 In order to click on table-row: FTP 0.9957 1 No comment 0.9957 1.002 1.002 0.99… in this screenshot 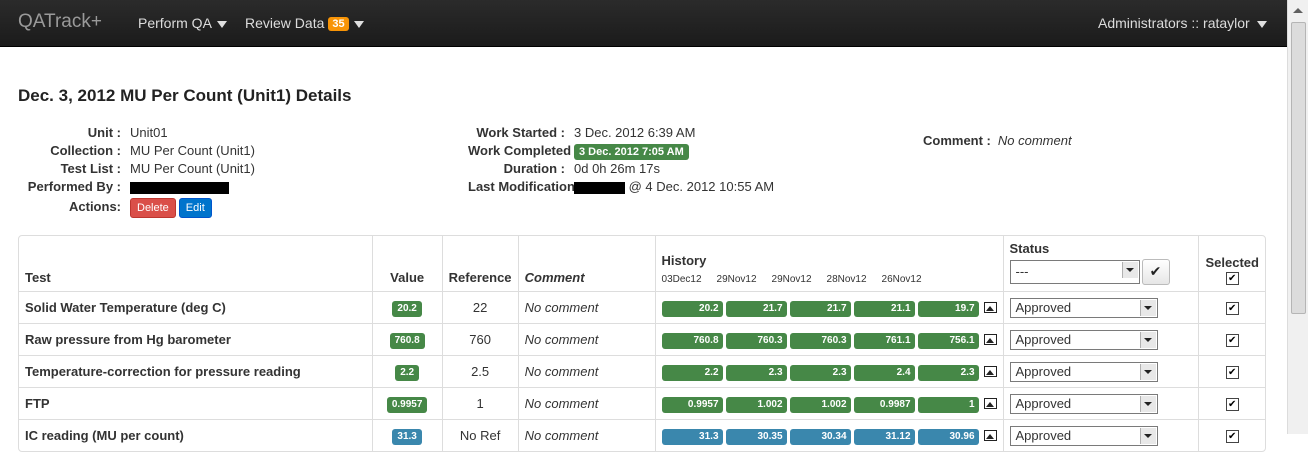, I will do `click(642, 403)`.